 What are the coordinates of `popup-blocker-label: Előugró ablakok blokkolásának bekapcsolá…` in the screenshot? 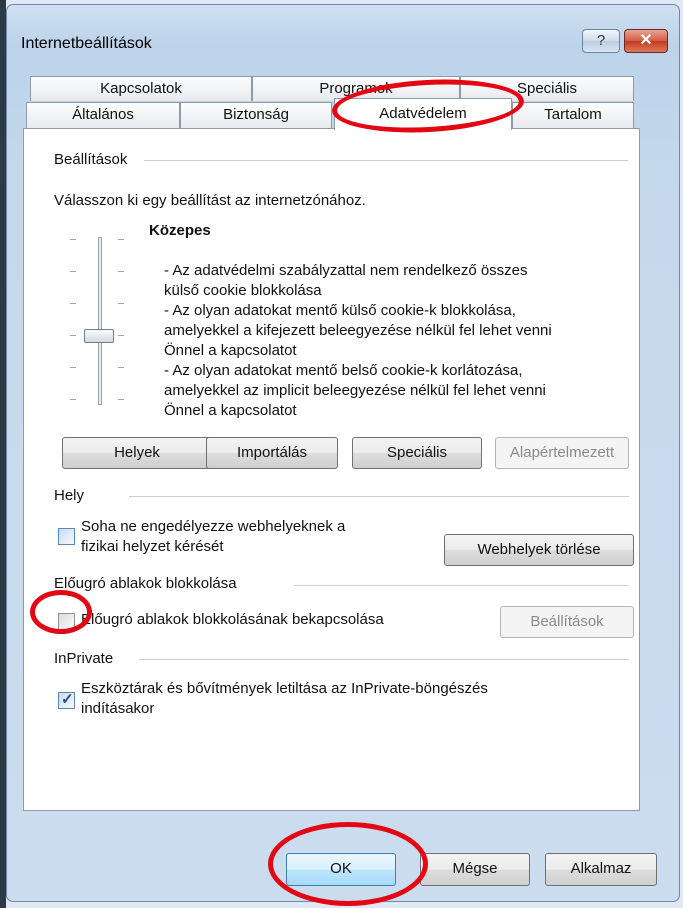 It's located at (232, 619).